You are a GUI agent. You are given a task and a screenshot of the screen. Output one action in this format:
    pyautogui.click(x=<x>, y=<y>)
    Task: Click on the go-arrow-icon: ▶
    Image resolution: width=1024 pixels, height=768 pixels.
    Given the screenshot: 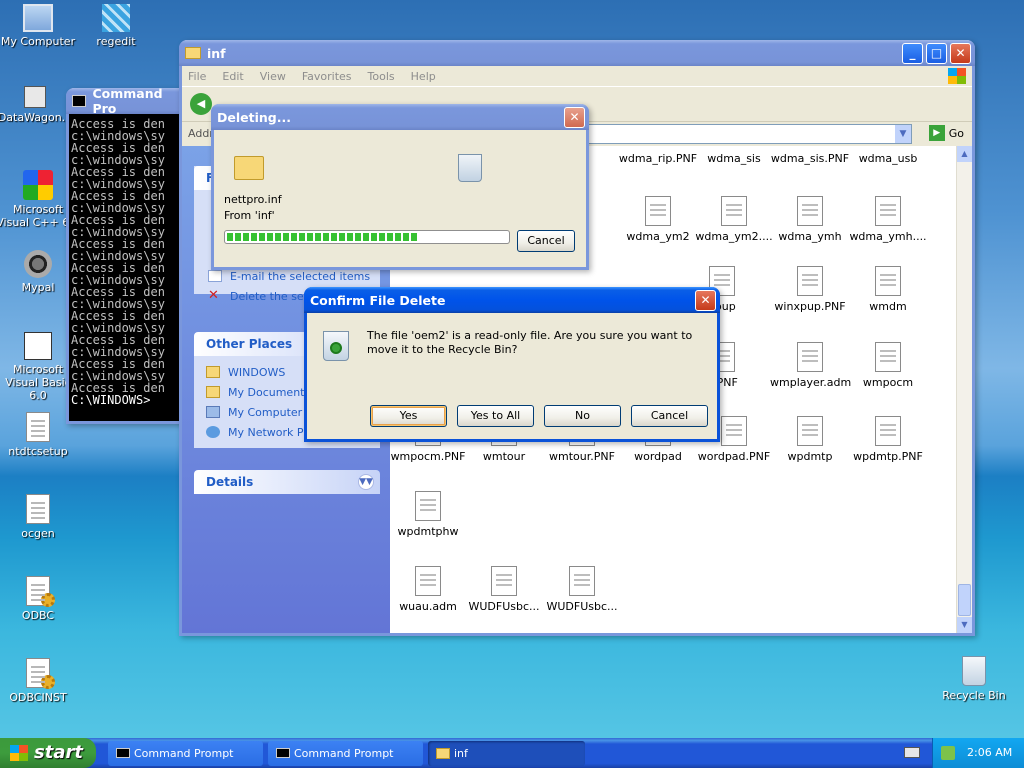 What is the action you would take?
    pyautogui.click(x=936, y=133)
    